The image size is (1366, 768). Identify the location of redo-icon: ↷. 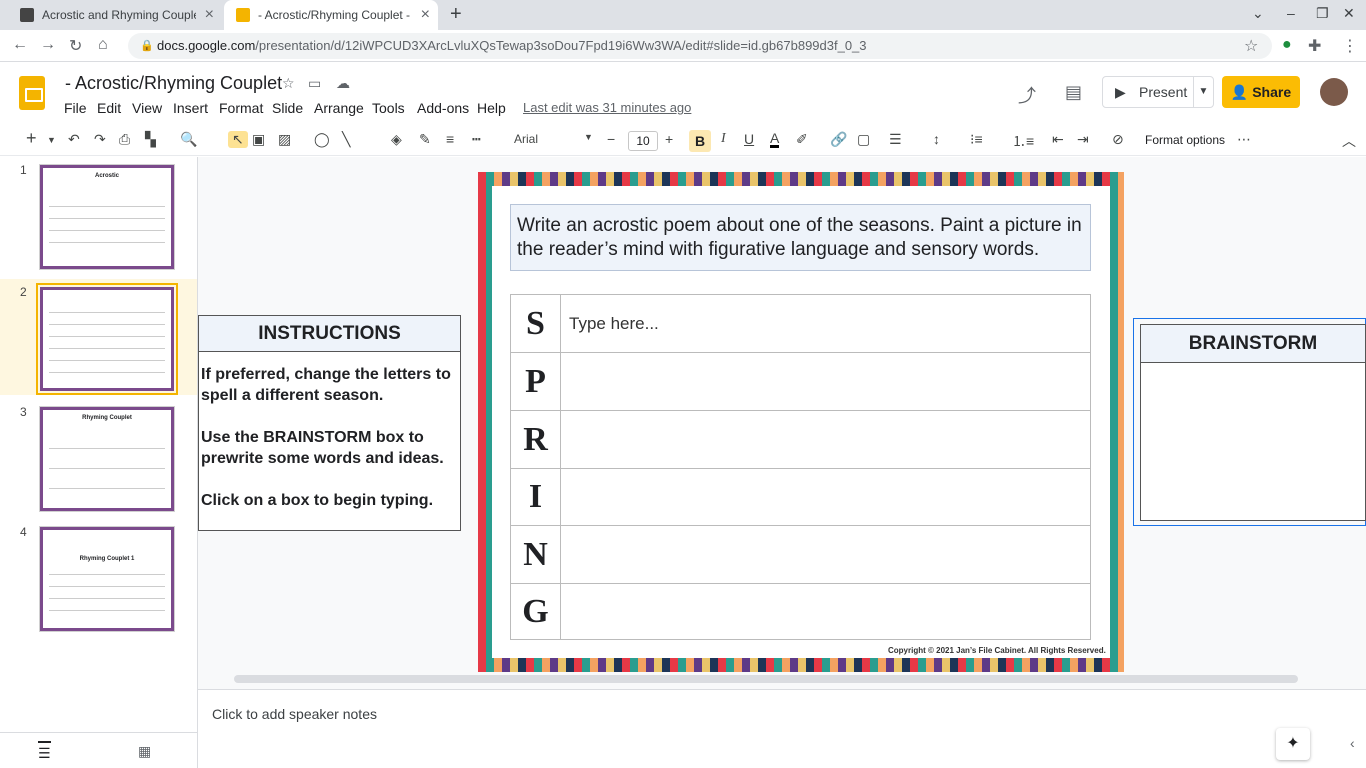
(100, 139).